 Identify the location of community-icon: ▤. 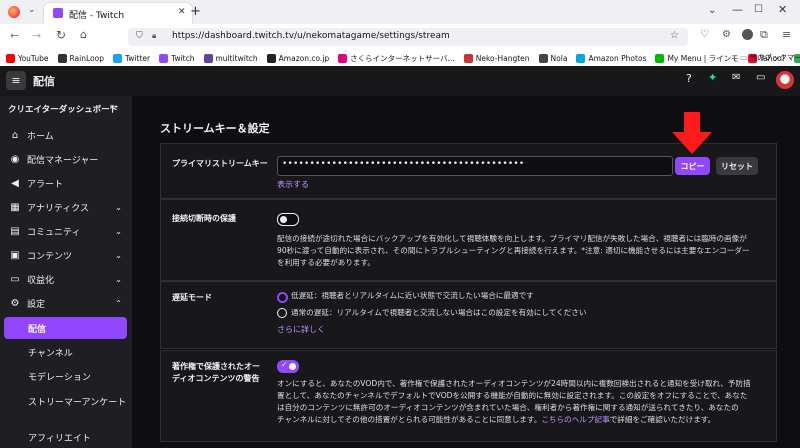
(15, 231).